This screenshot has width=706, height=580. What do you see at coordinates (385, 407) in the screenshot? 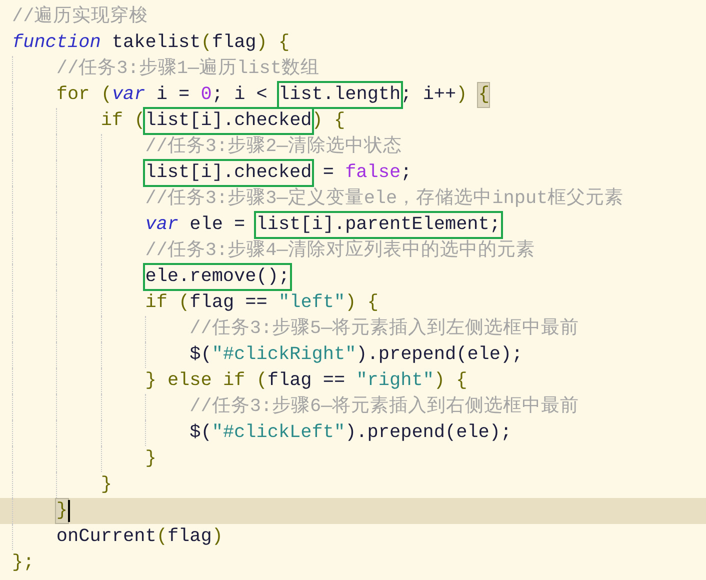
I see `code-text: //任务3:步骤6—将元素插入到右侧选框中最前` at bounding box center [385, 407].